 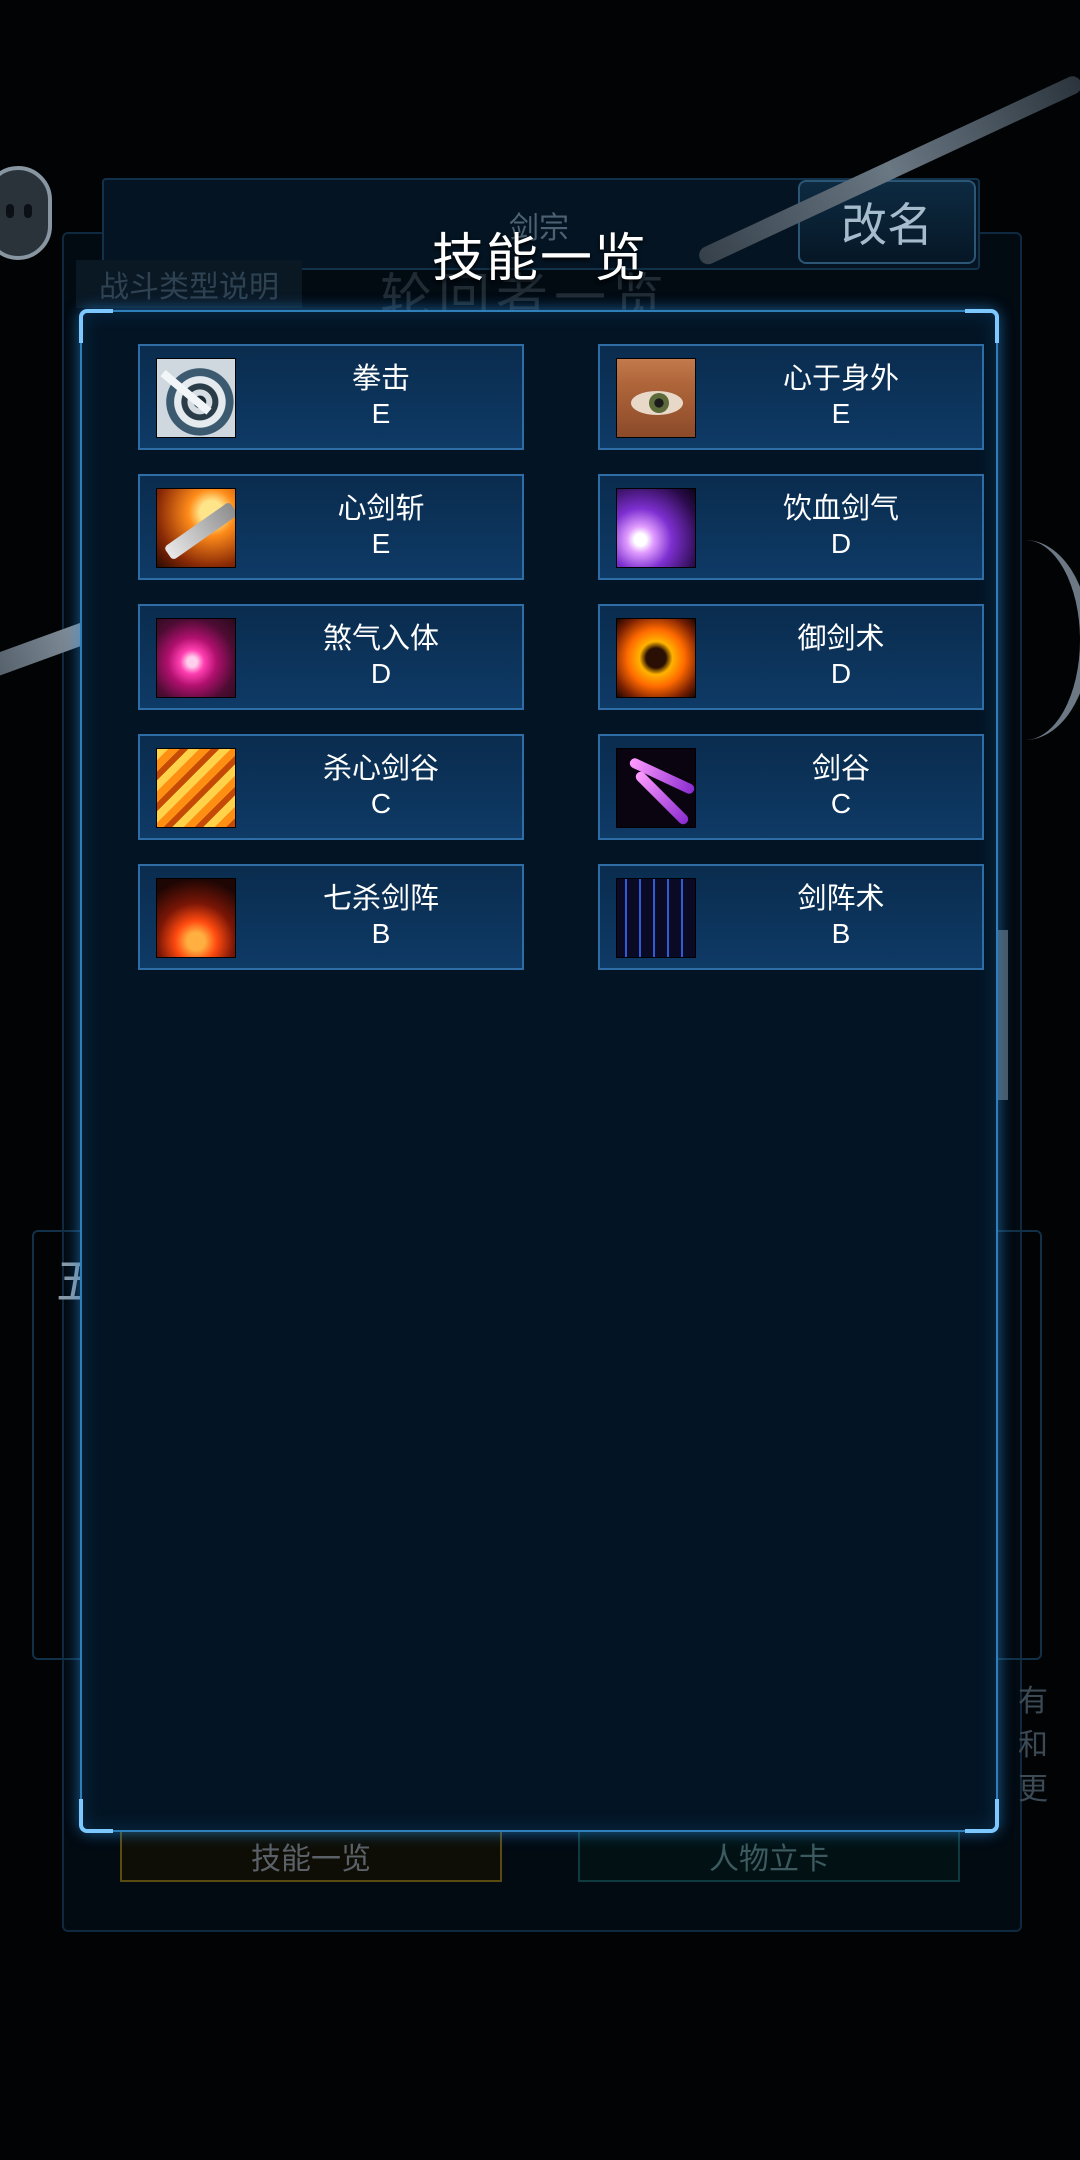 What do you see at coordinates (840, 508) in the screenshot?
I see `skill-name: 饮血剑气` at bounding box center [840, 508].